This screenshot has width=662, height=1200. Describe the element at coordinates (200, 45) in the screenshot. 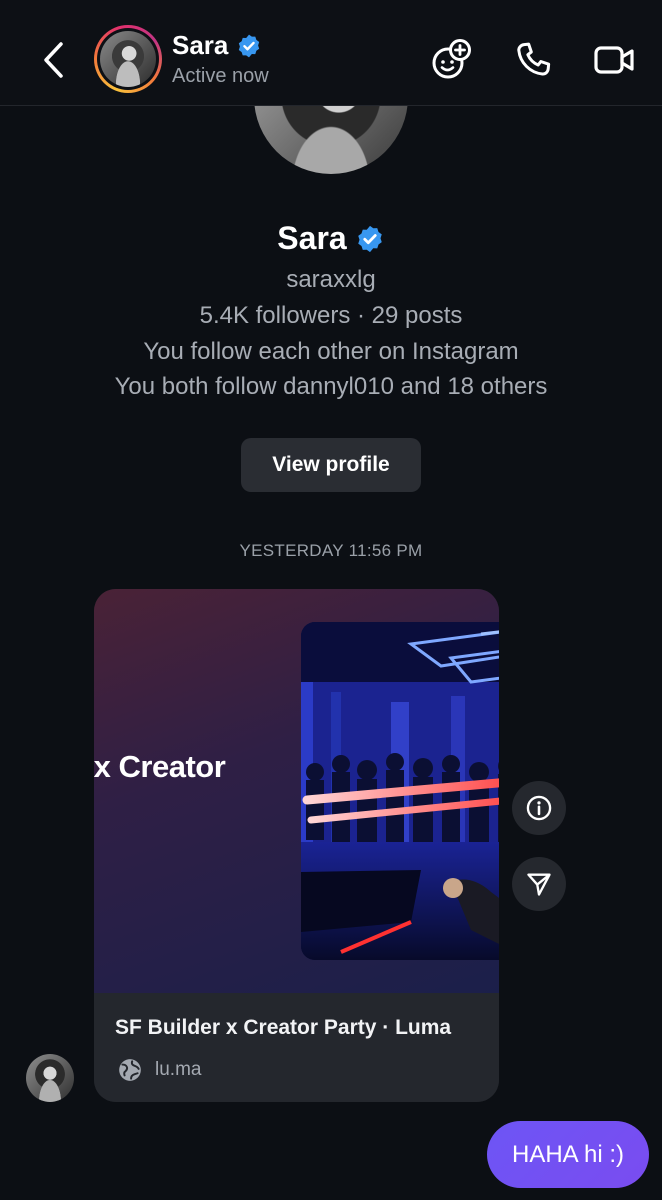

I see `header-contact-name: Sara` at that location.